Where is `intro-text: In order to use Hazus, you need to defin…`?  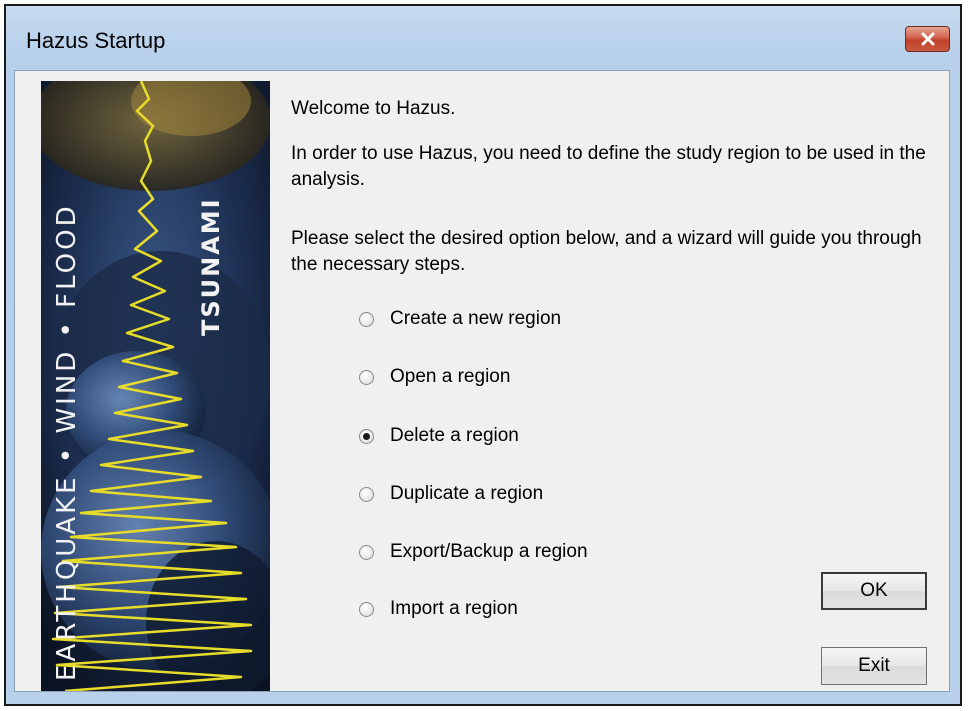 intro-text: In order to use Hazus, you need to defin… is located at coordinates (608, 166).